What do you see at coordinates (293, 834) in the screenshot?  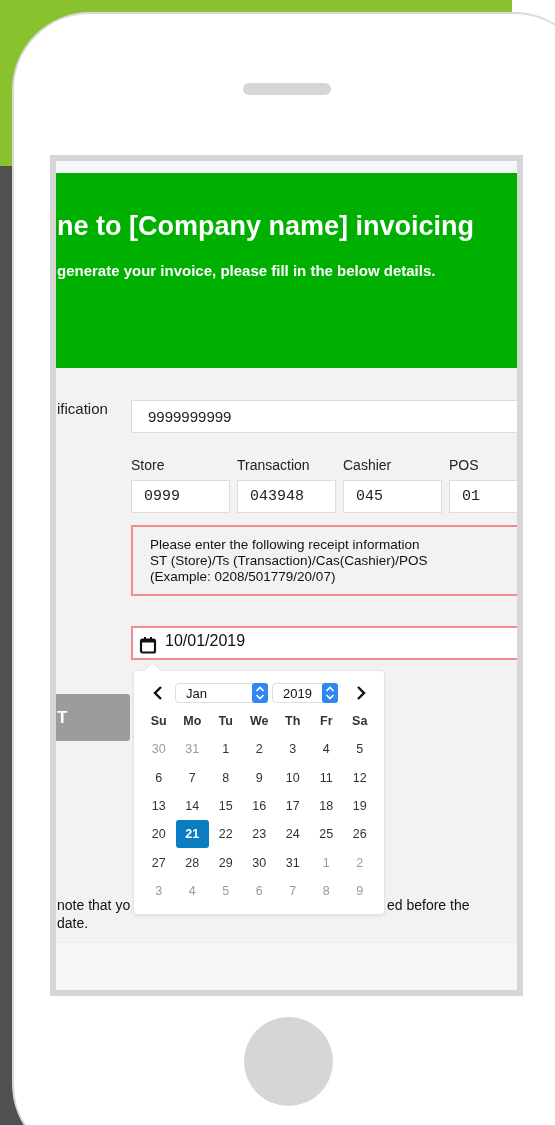 I see `calendar-day: 24` at bounding box center [293, 834].